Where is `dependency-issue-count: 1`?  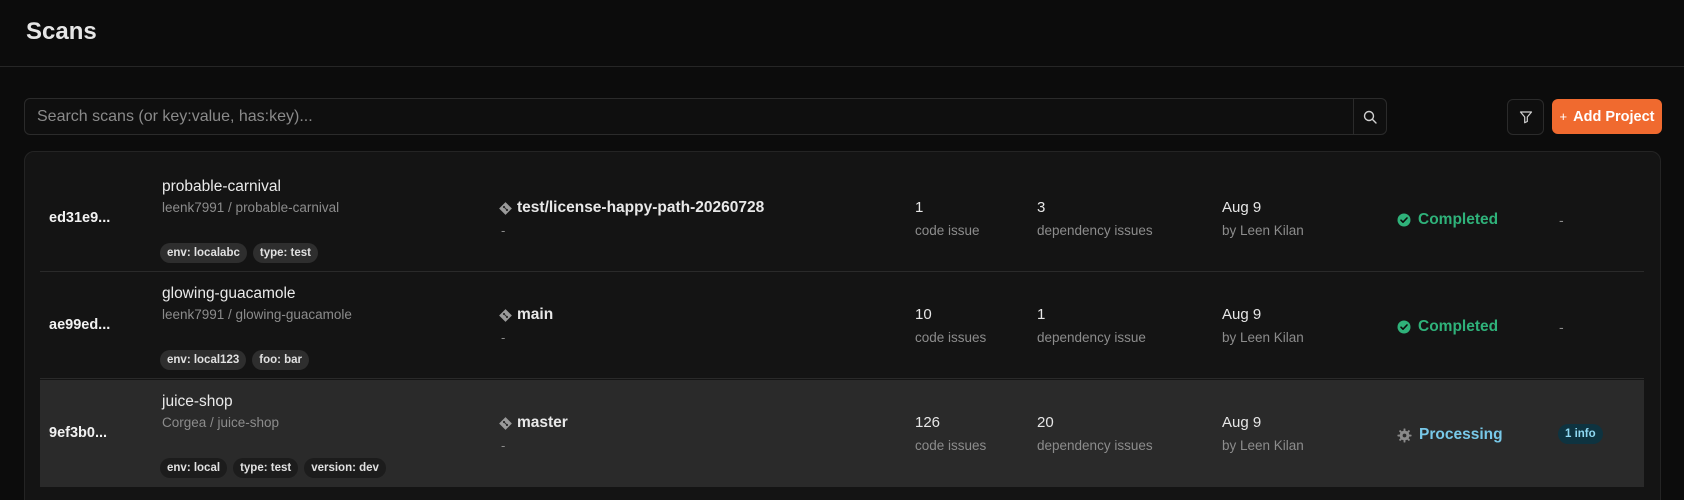 dependency-issue-count: 1 is located at coordinates (1041, 314).